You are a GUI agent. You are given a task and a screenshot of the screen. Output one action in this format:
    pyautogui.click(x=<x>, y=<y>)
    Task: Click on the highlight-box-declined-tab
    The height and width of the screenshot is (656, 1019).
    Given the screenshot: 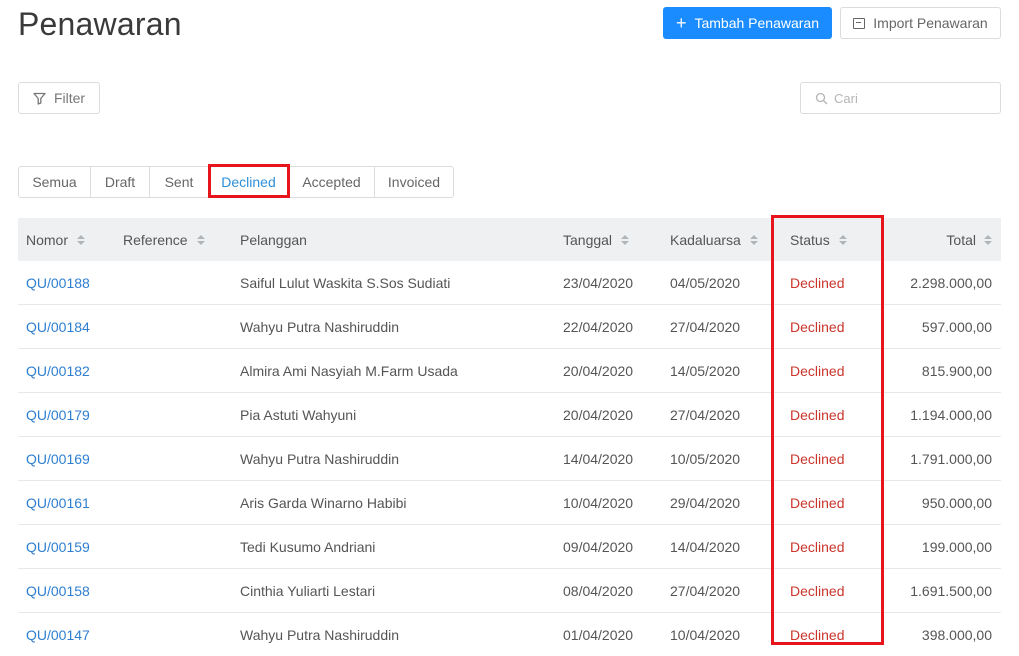 What is the action you would take?
    pyautogui.click(x=249, y=181)
    